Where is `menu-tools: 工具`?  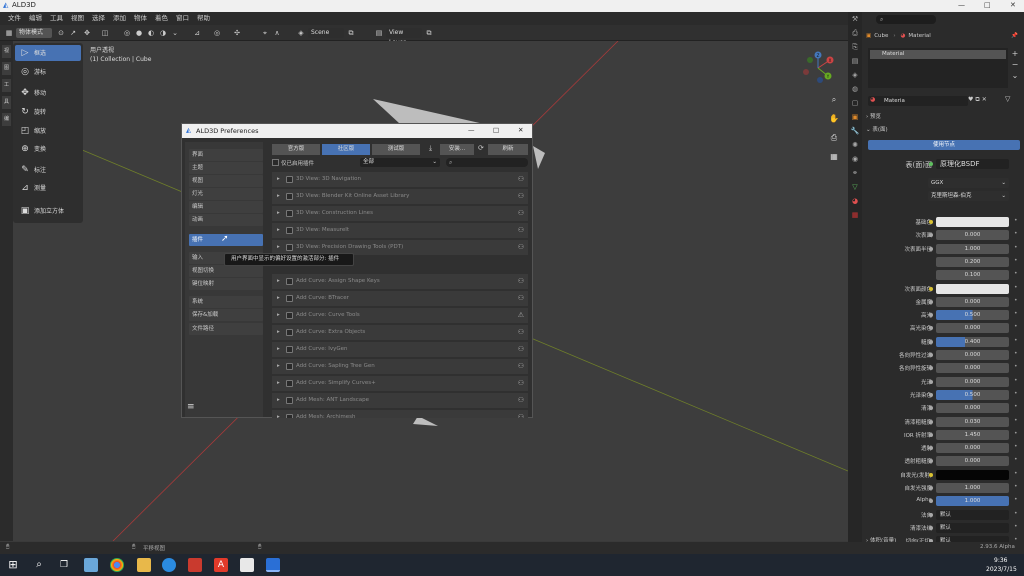
menu-tools: 工具 is located at coordinates (56, 18).